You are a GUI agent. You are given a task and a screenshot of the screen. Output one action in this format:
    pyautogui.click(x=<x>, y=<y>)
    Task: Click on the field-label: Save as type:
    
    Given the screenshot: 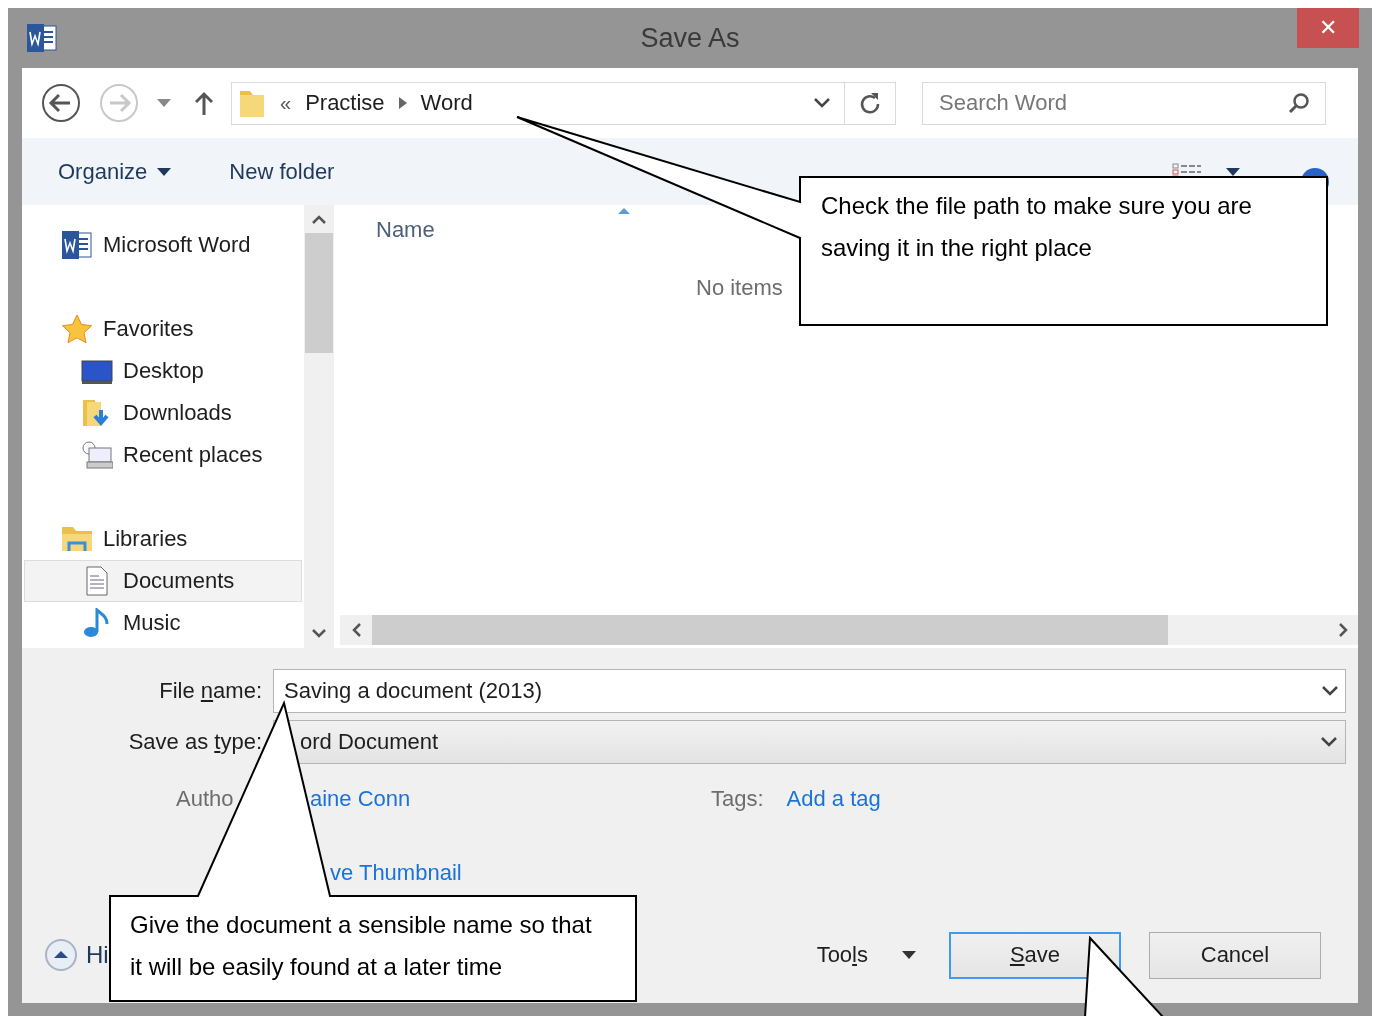 What is the action you would take?
    pyautogui.click(x=195, y=742)
    